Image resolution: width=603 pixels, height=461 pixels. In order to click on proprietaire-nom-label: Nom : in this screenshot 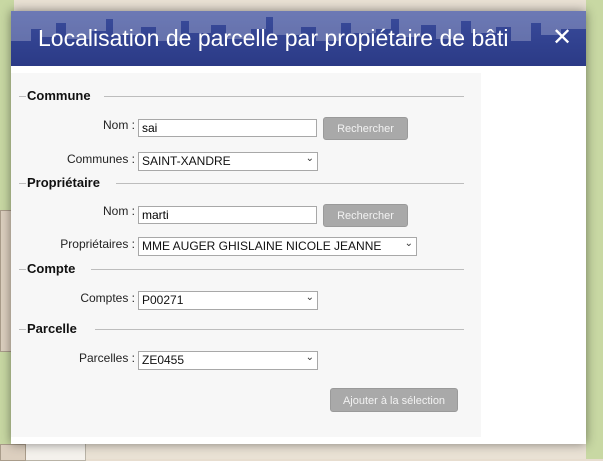, I will do `click(118, 211)`.